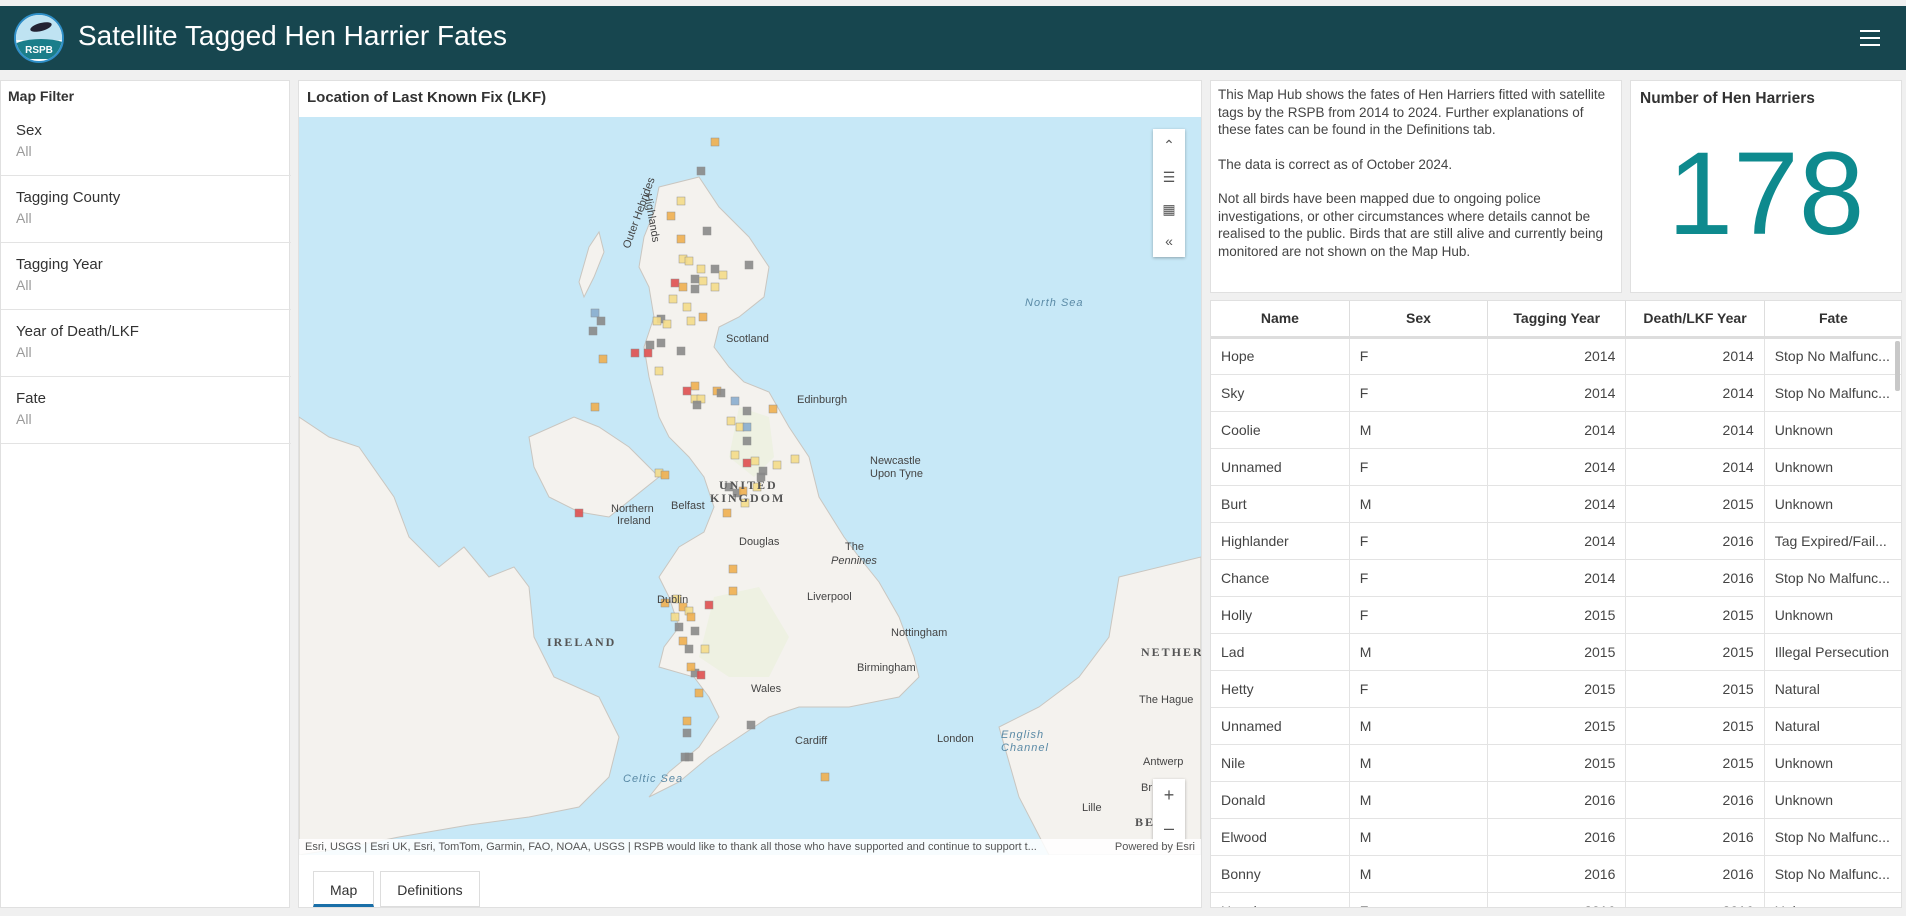 This screenshot has width=1906, height=916. What do you see at coordinates (1169, 145) in the screenshot?
I see `chevrons-up-icon: ⌃` at bounding box center [1169, 145].